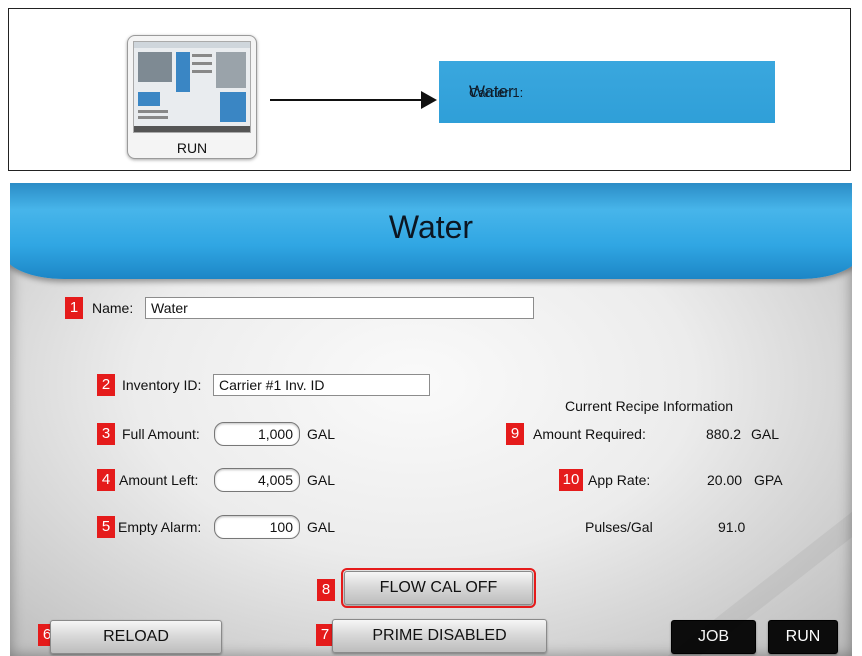 This screenshot has height=656, width=862. What do you see at coordinates (160, 527) in the screenshot?
I see `empty-alarm-label: Empty Alarm:` at bounding box center [160, 527].